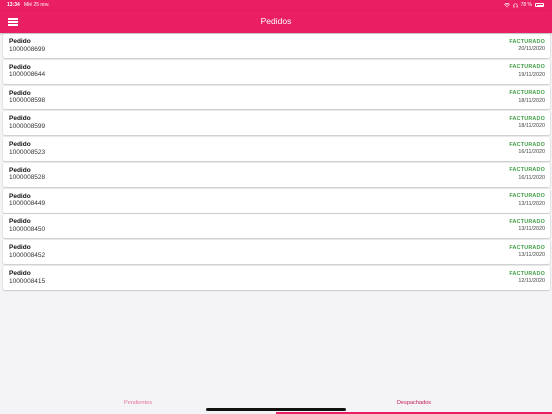 Image resolution: width=552 pixels, height=414 pixels. What do you see at coordinates (506, 4) in the screenshot?
I see `wifi-icon` at bounding box center [506, 4].